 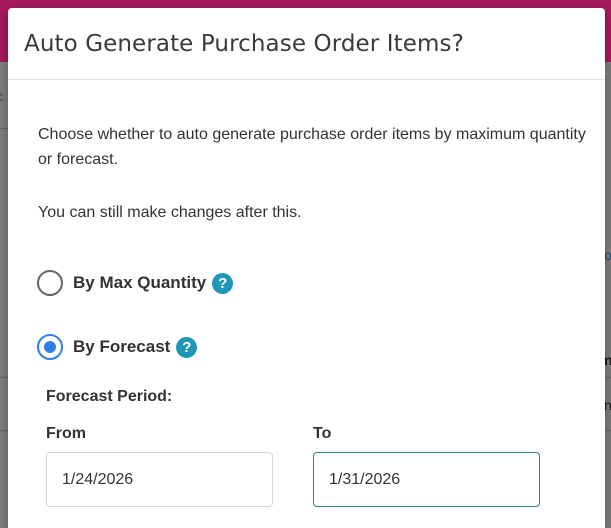 I want to click on option-label: By Forecast, so click(x=122, y=346).